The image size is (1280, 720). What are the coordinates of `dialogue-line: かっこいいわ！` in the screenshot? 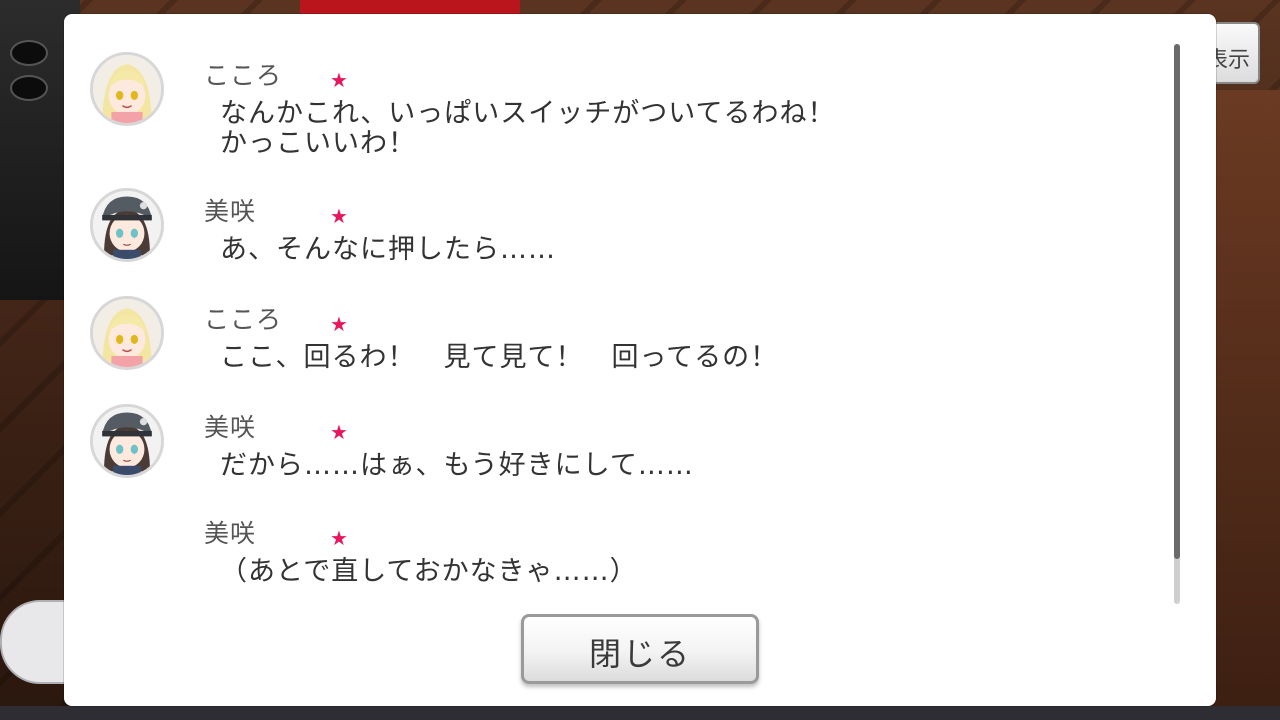 It's located at (318, 143).